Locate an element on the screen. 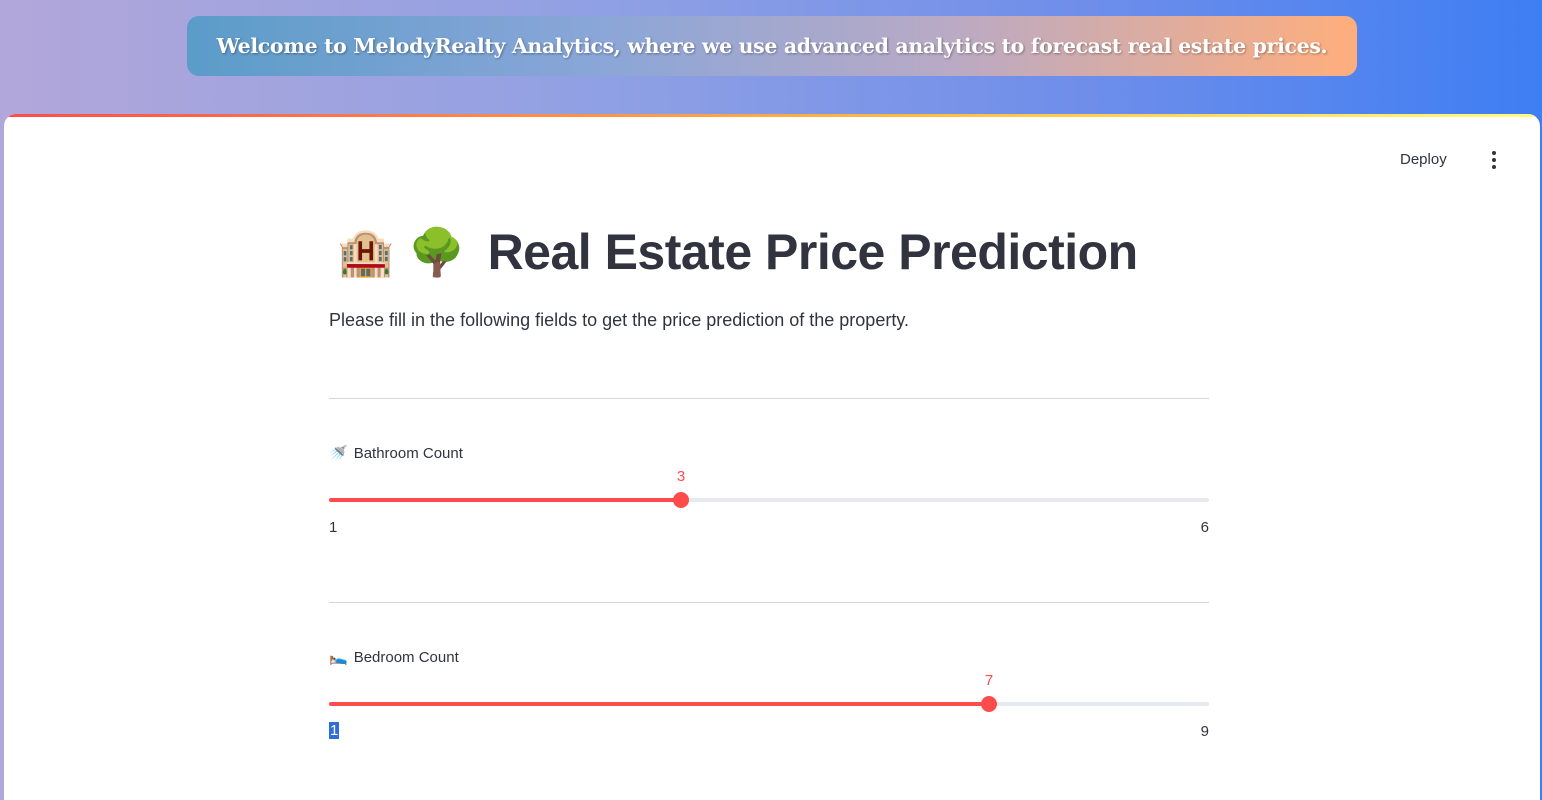 The width and height of the screenshot is (1542, 800). page-title-row: 🏨 🌳 Real Estate Price Prediction is located at coordinates (737, 252).